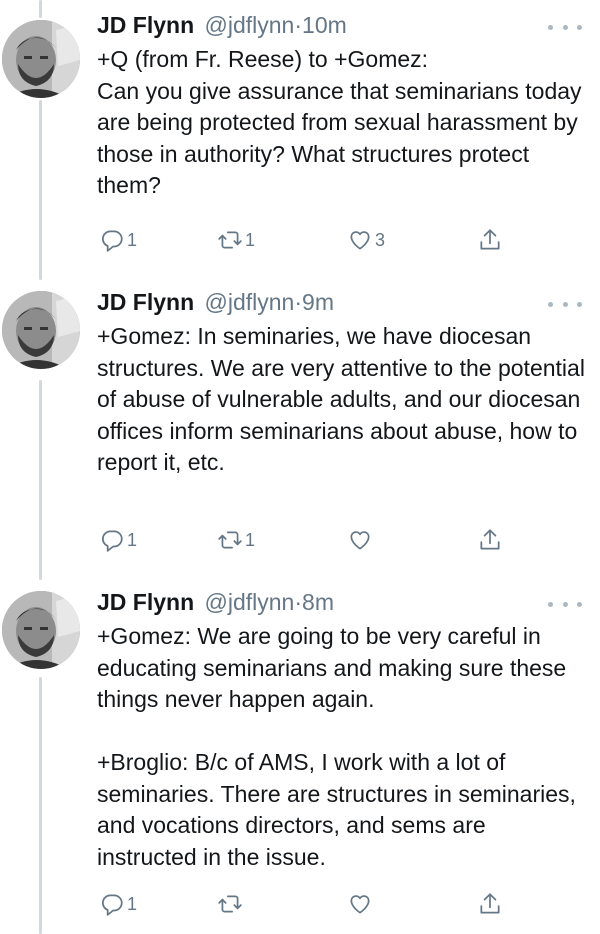 The image size is (600, 934). I want to click on tweet-header: JD Flynn @jdflynn·9m, so click(328, 302).